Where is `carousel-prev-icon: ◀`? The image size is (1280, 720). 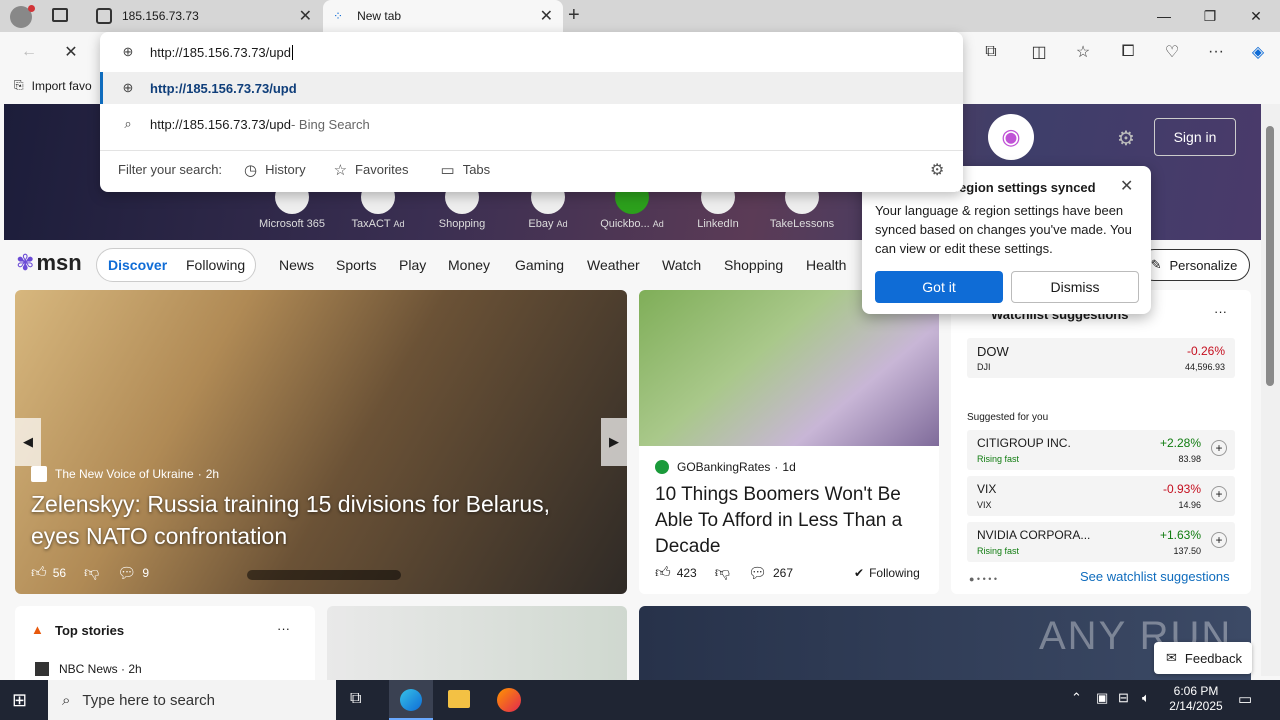
carousel-prev-icon: ◀ is located at coordinates (28, 442).